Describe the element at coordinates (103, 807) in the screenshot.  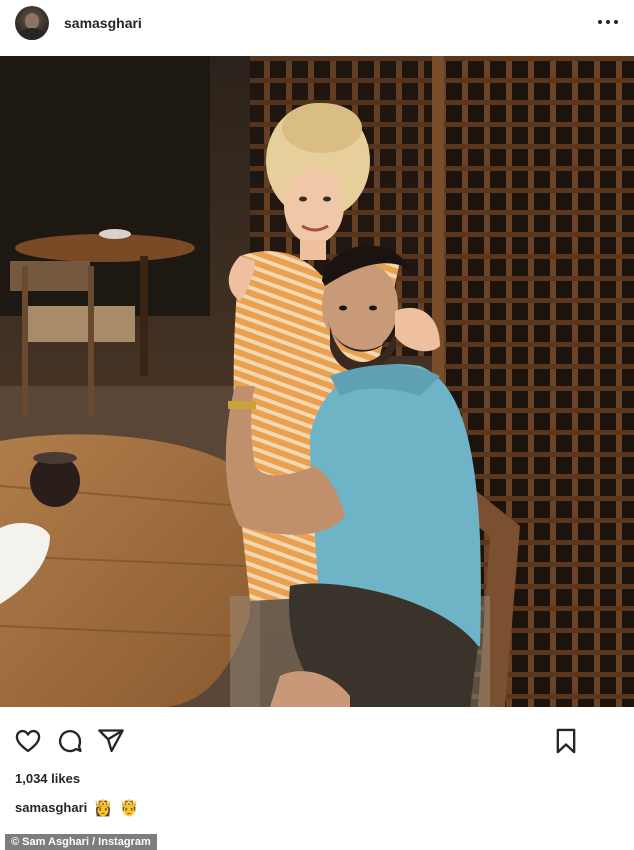
I see `princess-emoji: 👸` at that location.